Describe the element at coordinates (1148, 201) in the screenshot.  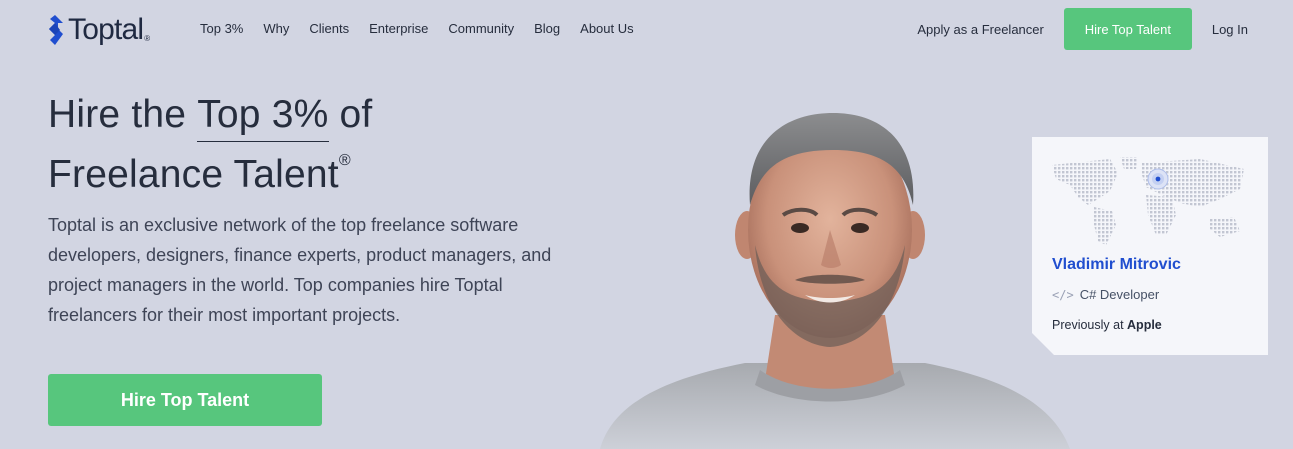
I see `world-map-graphic` at that location.